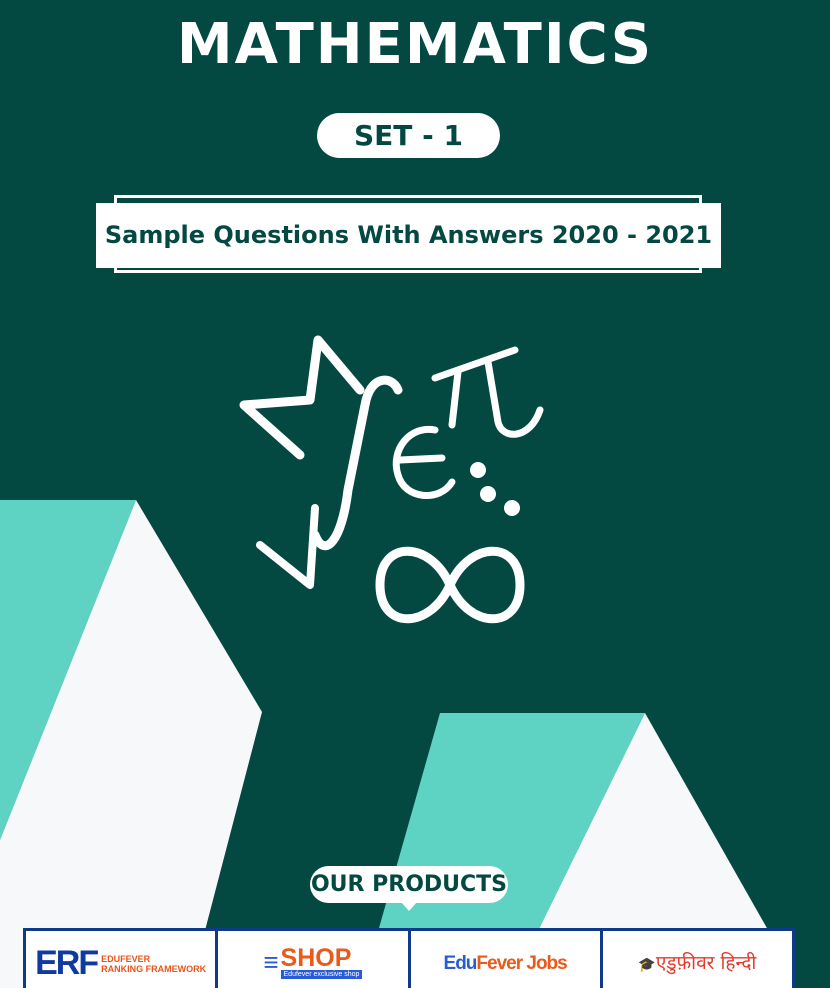 This screenshot has width=830, height=988. Describe the element at coordinates (67, 963) in the screenshot. I see `erf-mark: ERF` at that location.